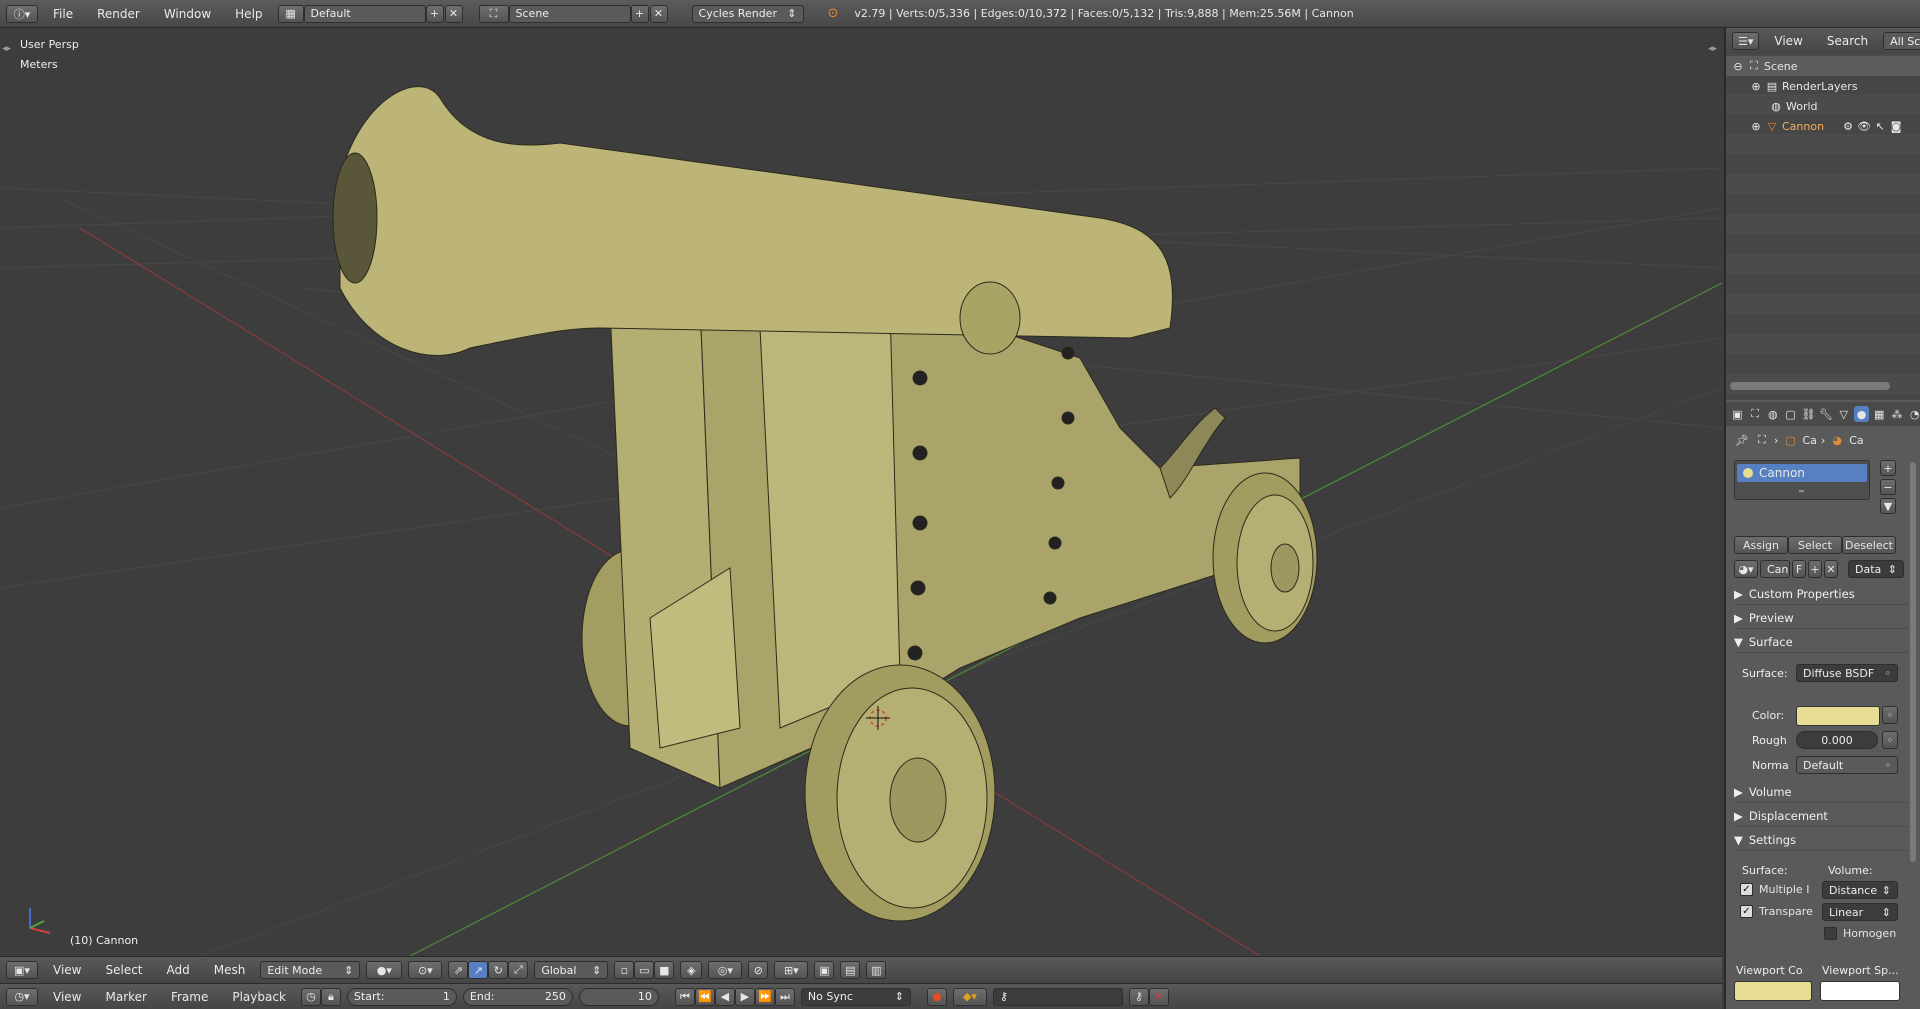 The height and width of the screenshot is (1009, 1920). Describe the element at coordinates (644, 970) in the screenshot. I see `edge-select-button: ▭` at that location.